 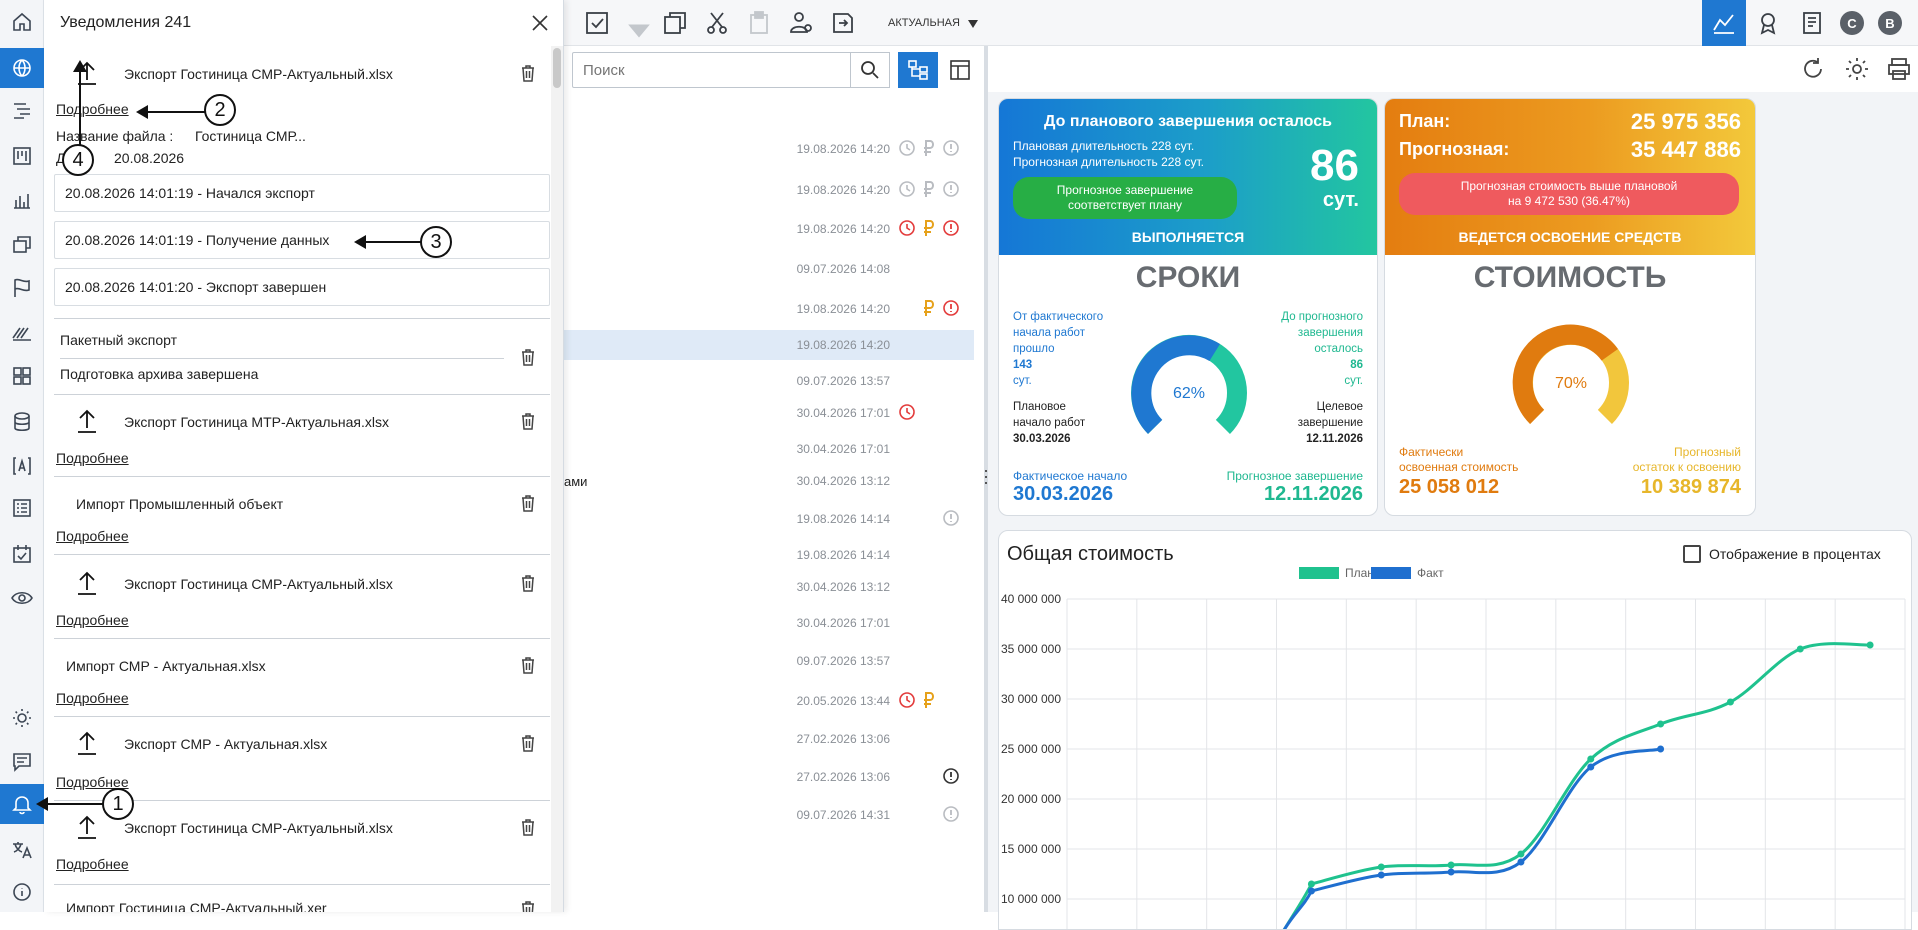 What do you see at coordinates (760, 23) in the screenshot?
I see `paste-icon` at bounding box center [760, 23].